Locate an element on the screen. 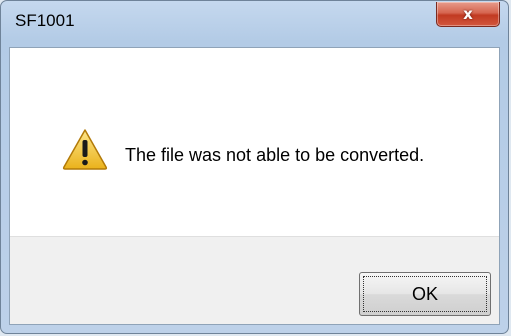  message-text: The file was not able to be converted. is located at coordinates (275, 155).